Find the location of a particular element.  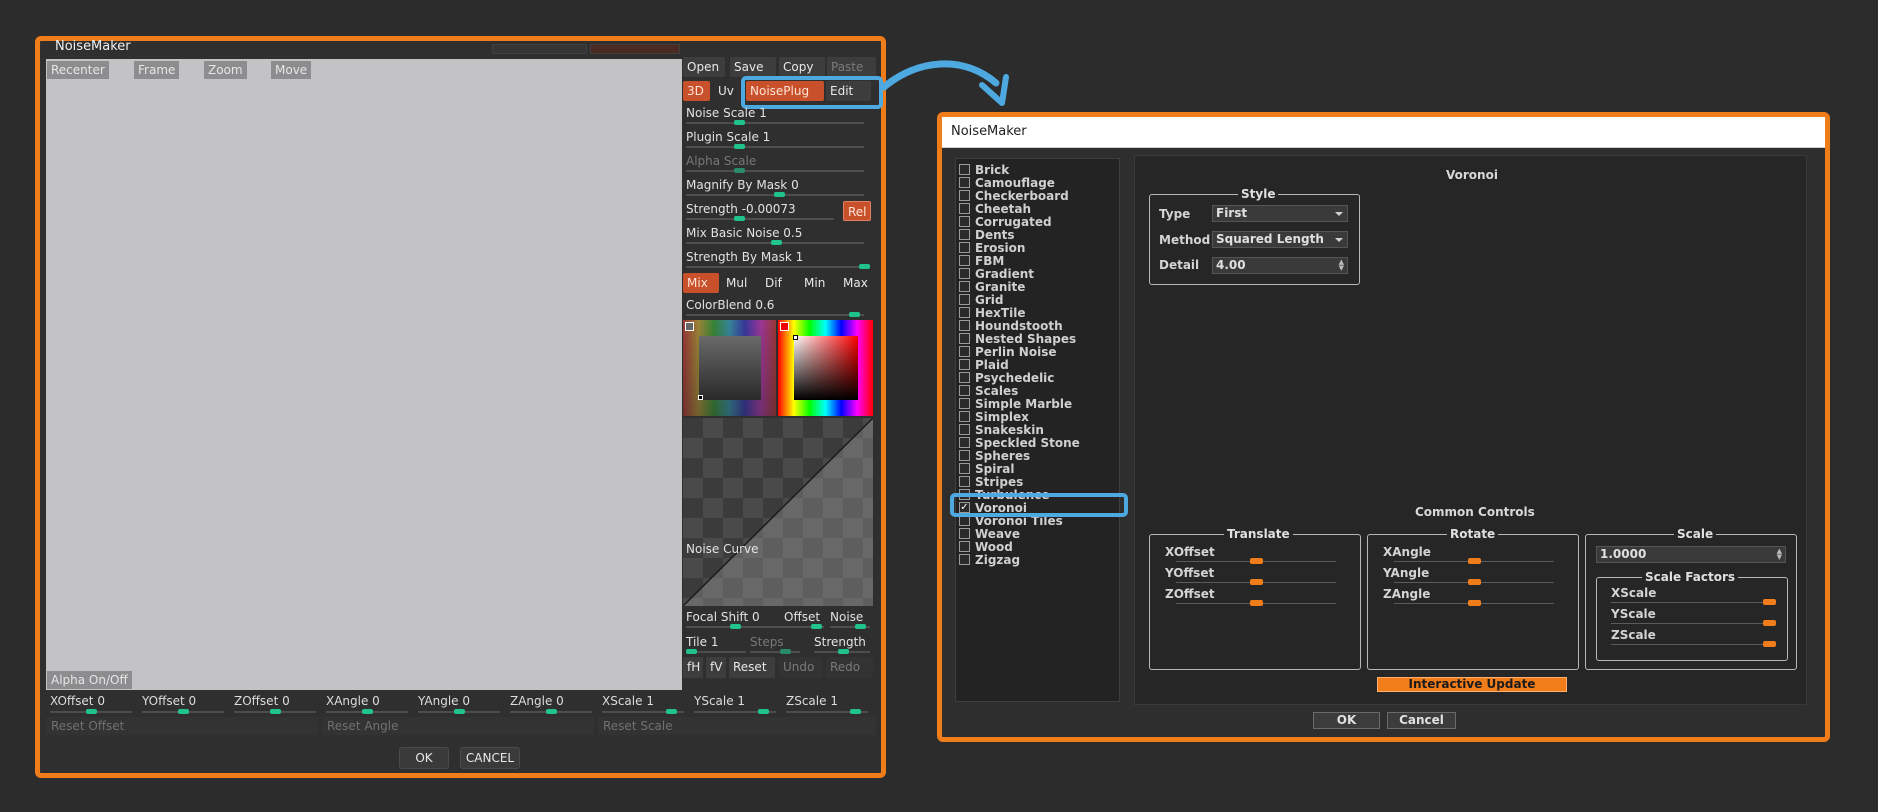

reset-angle-button: Reset Angle is located at coordinates (458, 726).